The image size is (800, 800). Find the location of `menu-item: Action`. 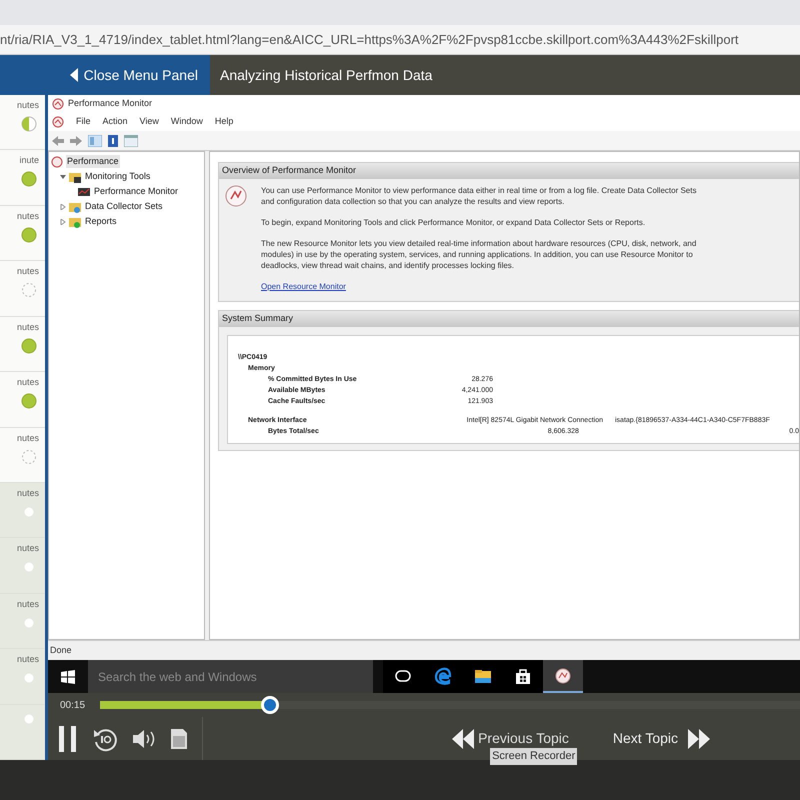

menu-item: Action is located at coordinates (115, 122).